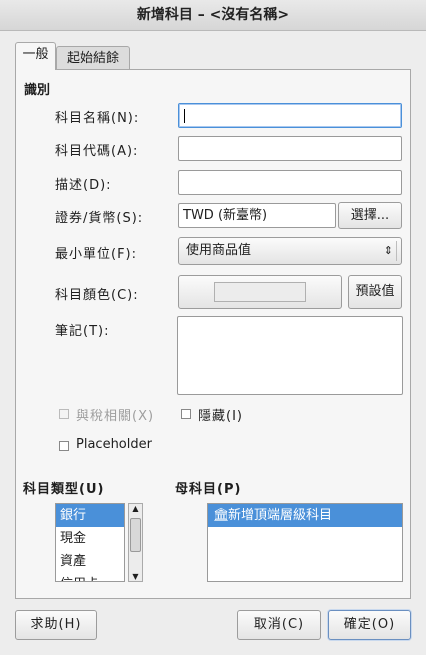 The height and width of the screenshot is (655, 426). What do you see at coordinates (97, 295) in the screenshot?
I see `account-color-label: 科目顏色(C):` at bounding box center [97, 295].